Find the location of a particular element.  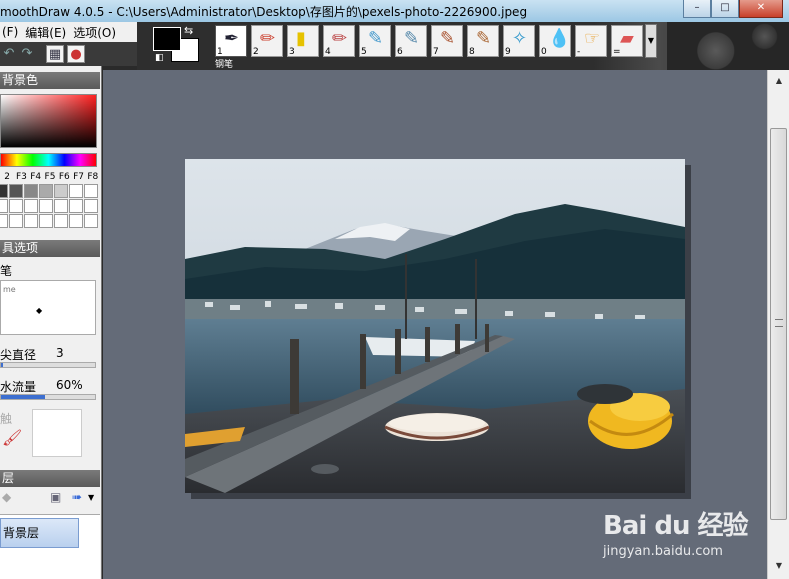

scroll-thumb is located at coordinates (778, 324).